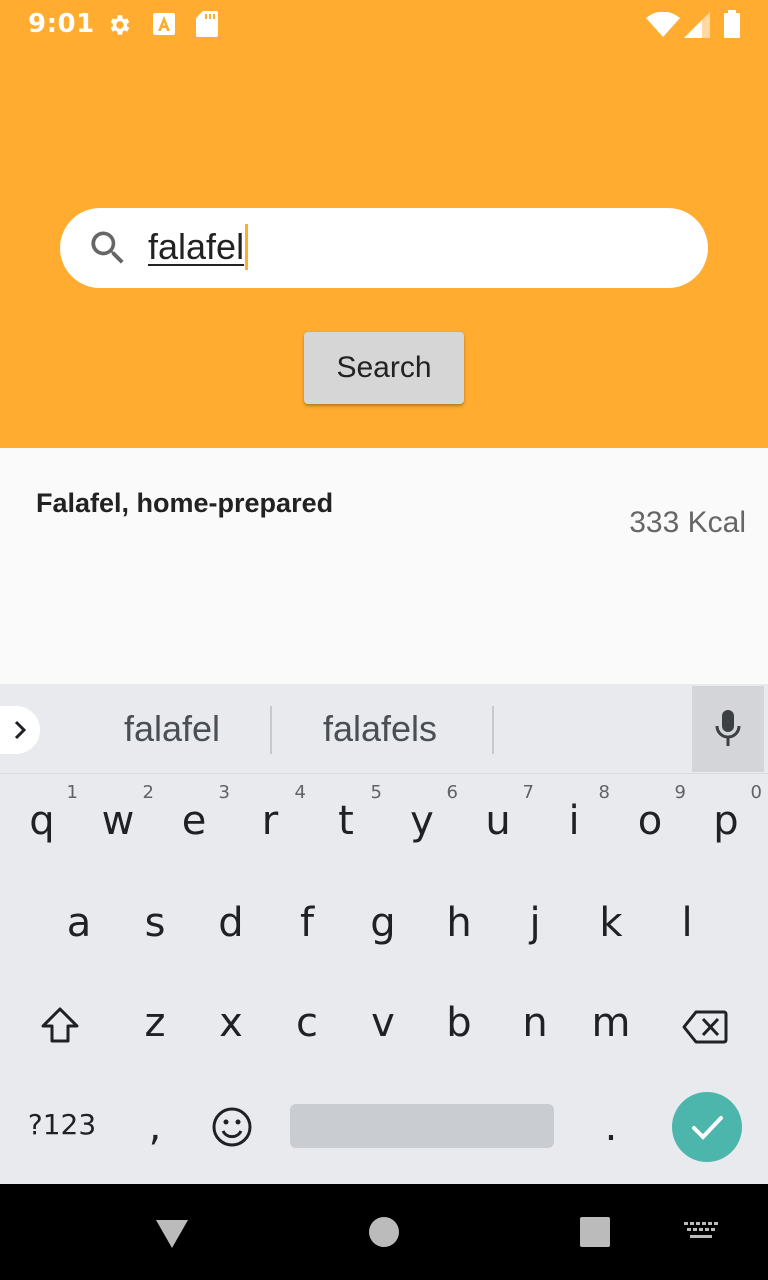 The image size is (768, 1280). I want to click on result-food-name: Falafel, home-prepared, so click(185, 503).